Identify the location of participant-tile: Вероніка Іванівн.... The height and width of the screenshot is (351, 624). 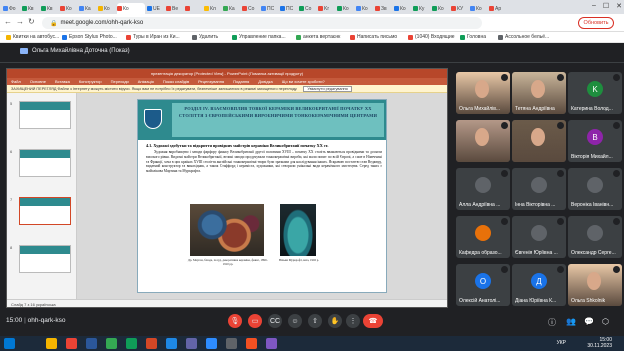
(595, 189).